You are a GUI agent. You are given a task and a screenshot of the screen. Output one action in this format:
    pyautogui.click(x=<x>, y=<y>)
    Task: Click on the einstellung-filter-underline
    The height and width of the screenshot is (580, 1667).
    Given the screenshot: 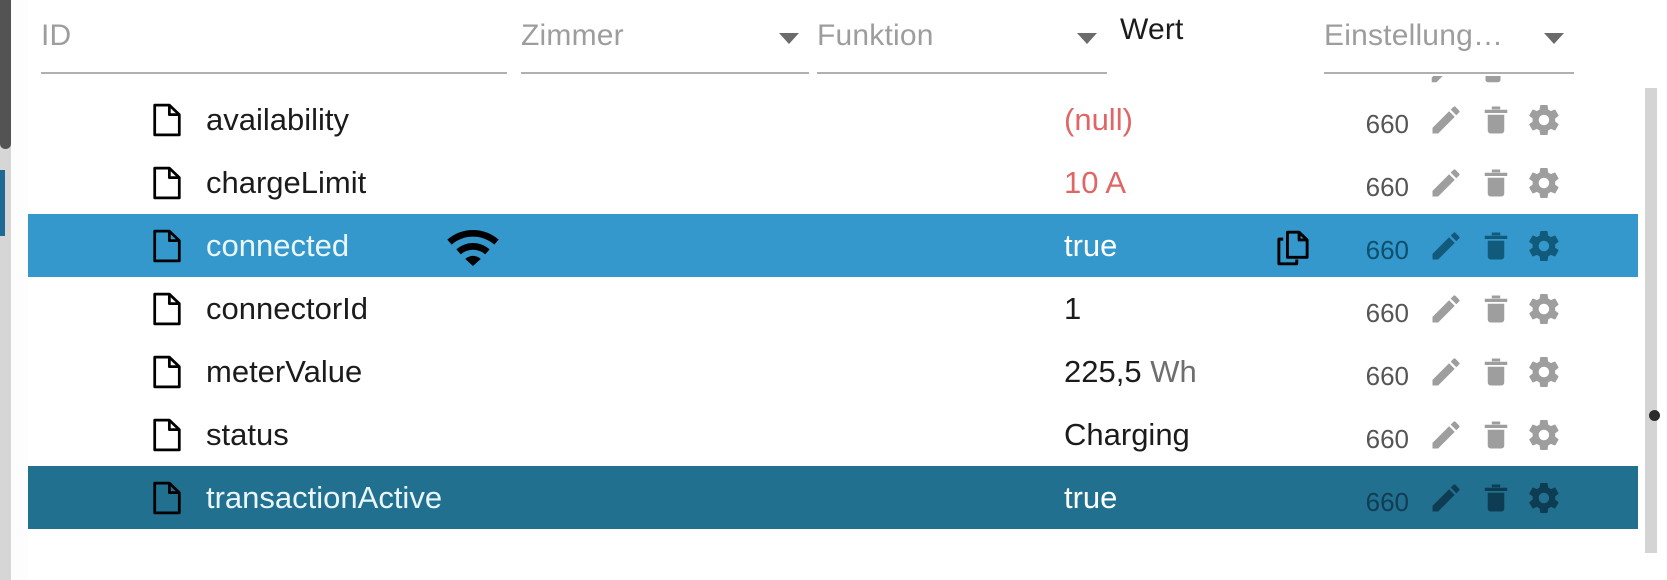 What is the action you would take?
    pyautogui.click(x=1449, y=73)
    